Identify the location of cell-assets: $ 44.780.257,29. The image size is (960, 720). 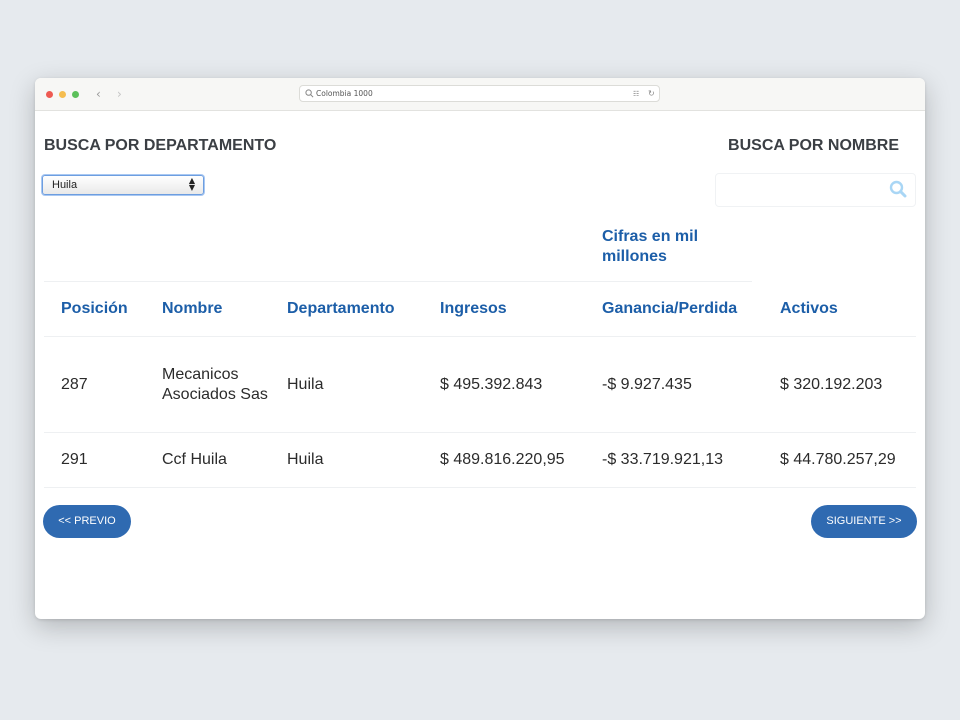
(838, 459).